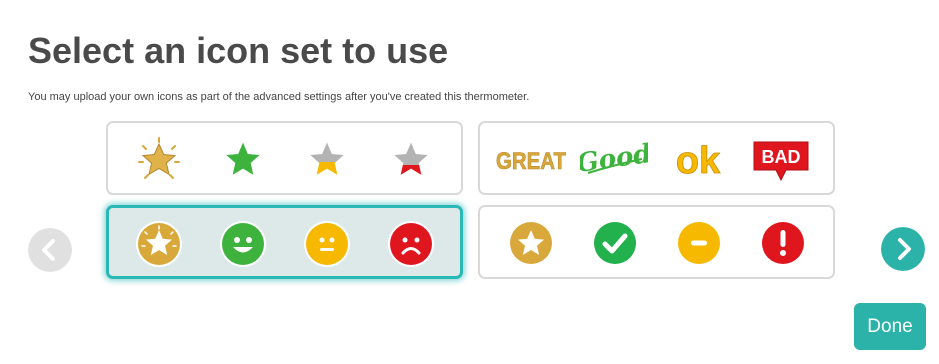 The image size is (939, 364). Describe the element at coordinates (614, 159) in the screenshot. I see `good-word-icon: Good` at that location.